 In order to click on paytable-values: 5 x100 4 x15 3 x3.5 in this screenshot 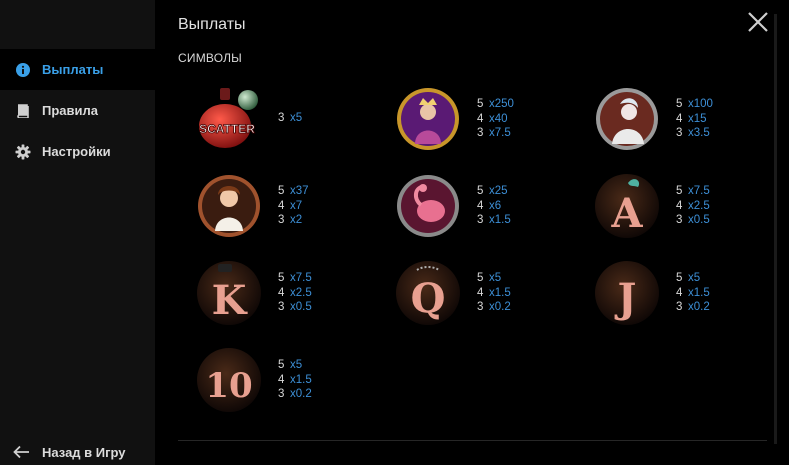, I will do `click(694, 118)`.